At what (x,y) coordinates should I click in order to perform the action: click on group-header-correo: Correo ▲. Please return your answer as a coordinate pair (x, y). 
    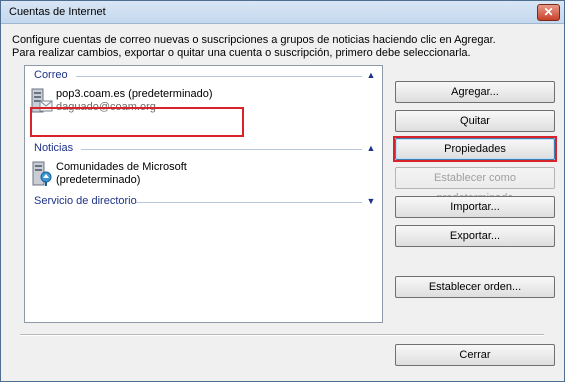
    Looking at the image, I should click on (205, 76).